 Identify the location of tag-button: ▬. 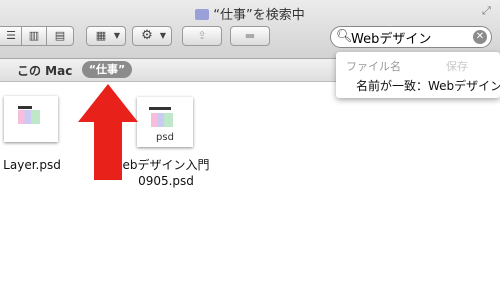
(250, 36).